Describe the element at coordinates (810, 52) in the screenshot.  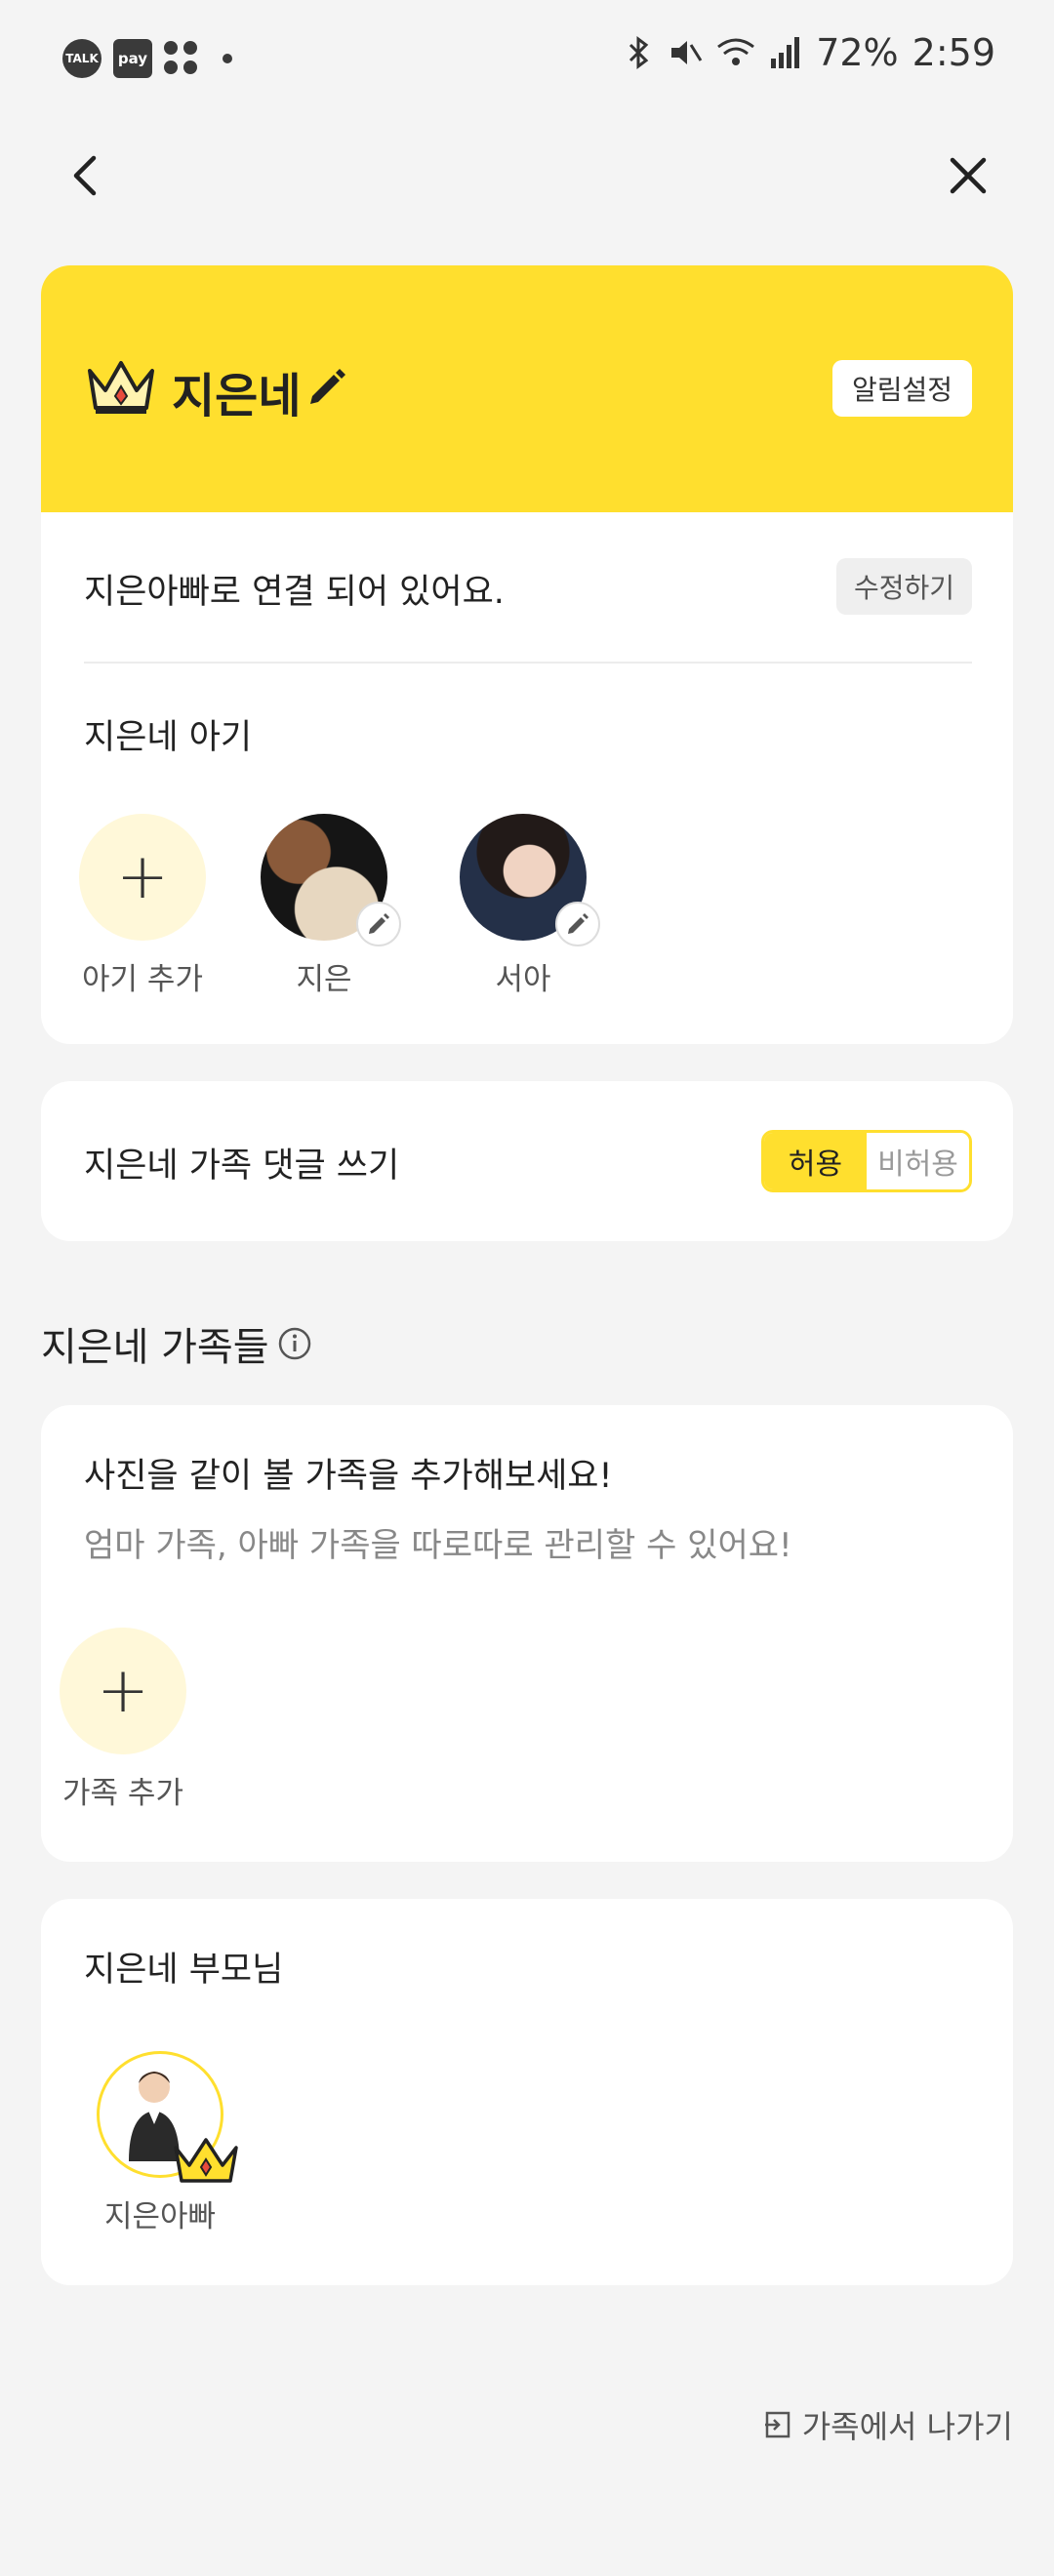
I see `status-bar-right: 72% 2:59` at that location.